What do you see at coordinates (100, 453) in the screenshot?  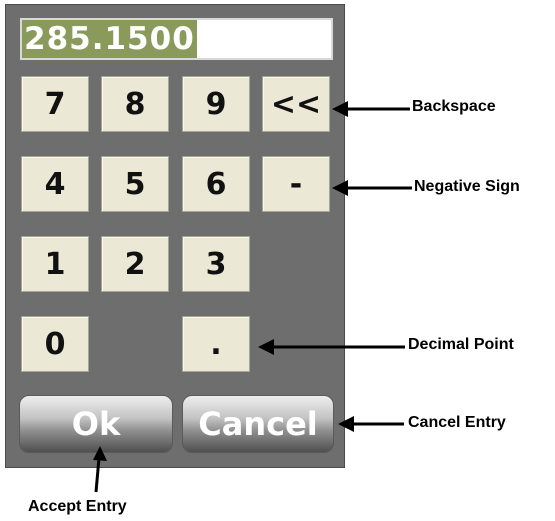 I see `accept-entry-arrowhead-icon` at bounding box center [100, 453].